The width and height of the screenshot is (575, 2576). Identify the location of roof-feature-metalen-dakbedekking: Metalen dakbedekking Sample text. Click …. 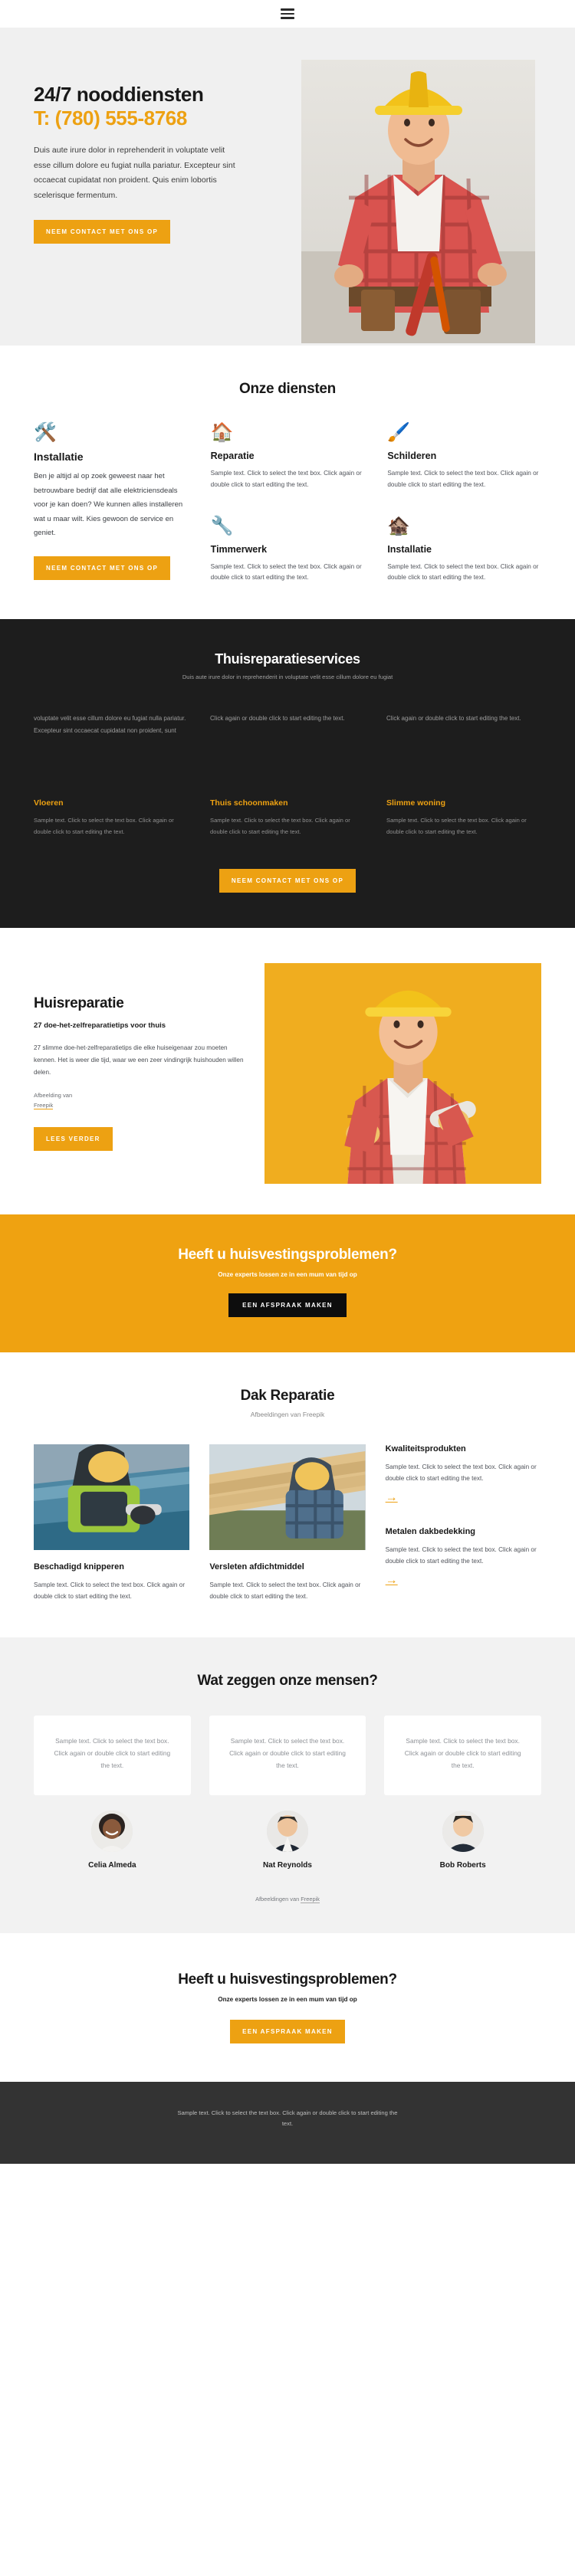
(464, 1557).